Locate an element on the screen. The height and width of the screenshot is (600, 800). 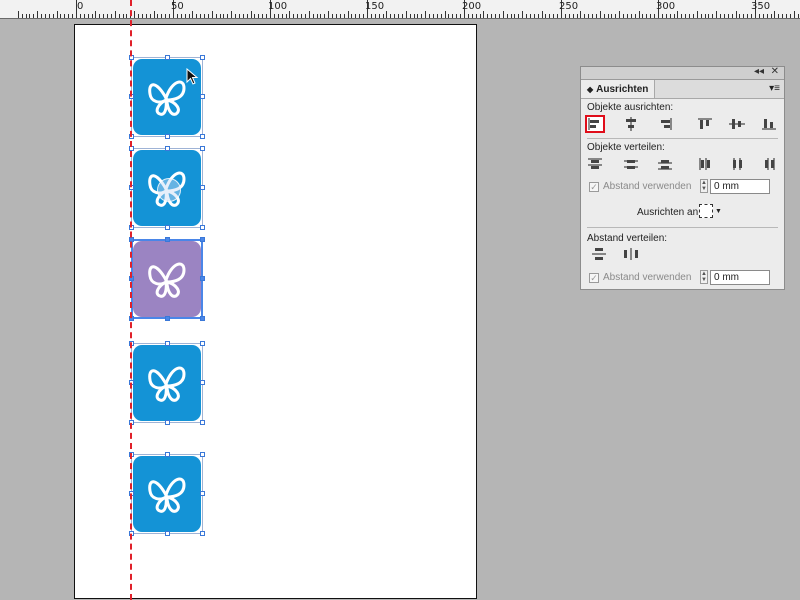
distribute-bottom-button is located at coordinates (665, 164).